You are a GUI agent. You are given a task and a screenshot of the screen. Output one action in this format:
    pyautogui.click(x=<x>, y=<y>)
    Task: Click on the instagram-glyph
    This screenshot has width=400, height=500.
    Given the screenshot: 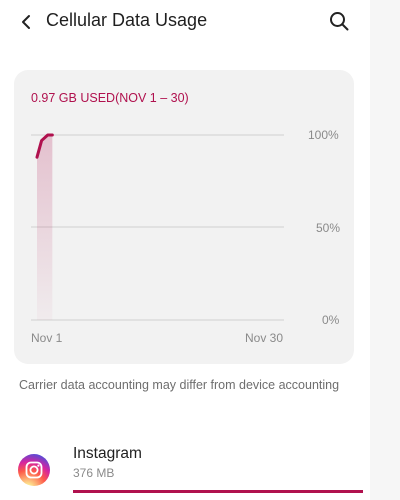 What is the action you would take?
    pyautogui.click(x=34, y=470)
    